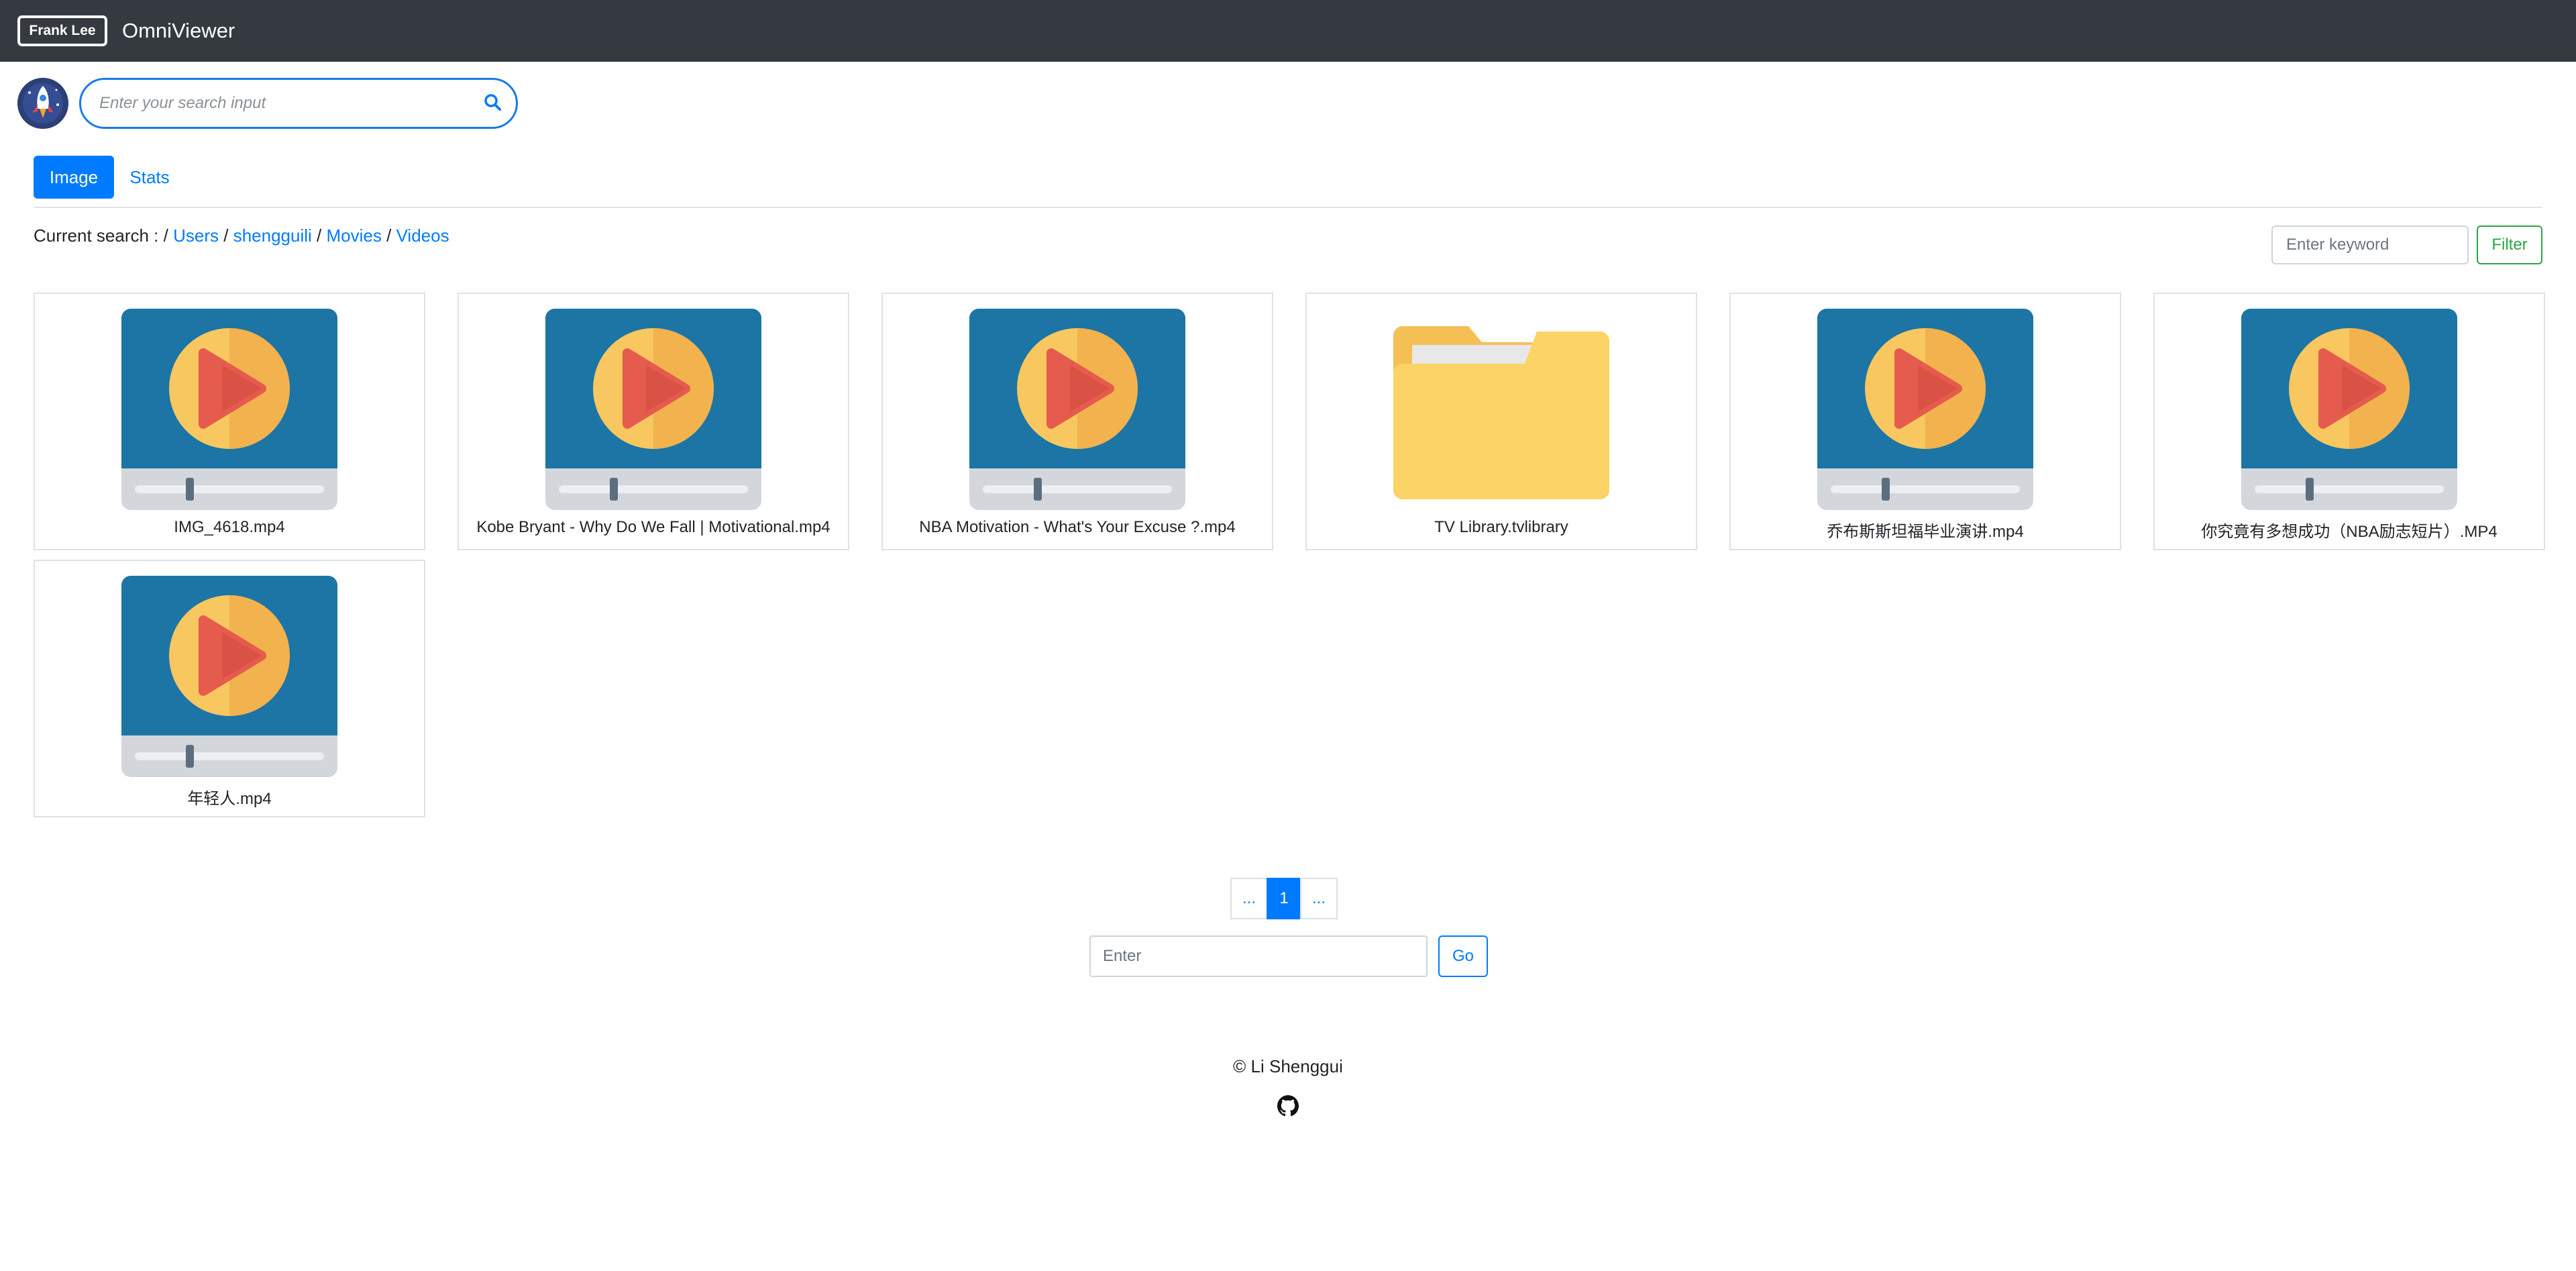 This screenshot has width=2576, height=1271. What do you see at coordinates (1258, 956) in the screenshot?
I see `goto-page-input` at bounding box center [1258, 956].